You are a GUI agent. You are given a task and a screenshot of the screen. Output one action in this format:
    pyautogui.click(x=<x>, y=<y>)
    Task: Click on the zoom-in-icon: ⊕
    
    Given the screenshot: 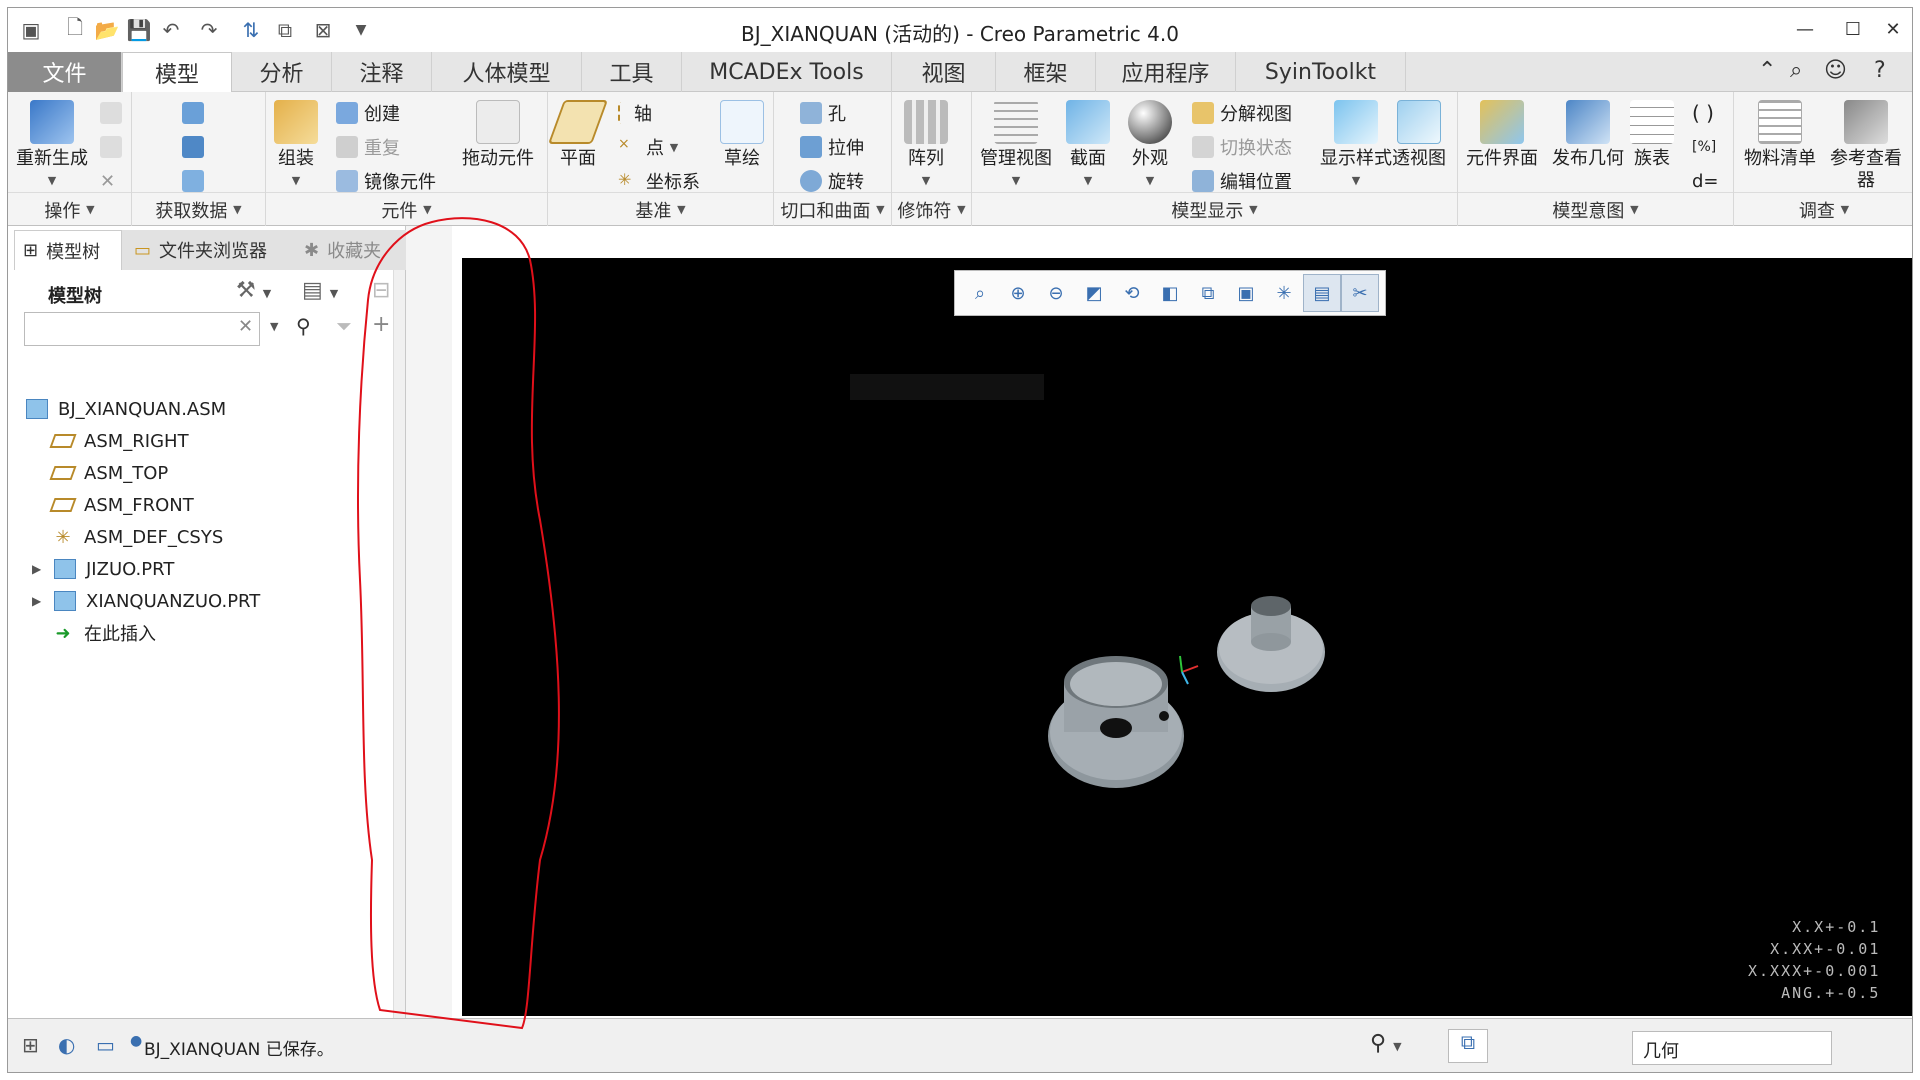 What is the action you would take?
    pyautogui.click(x=1018, y=293)
    